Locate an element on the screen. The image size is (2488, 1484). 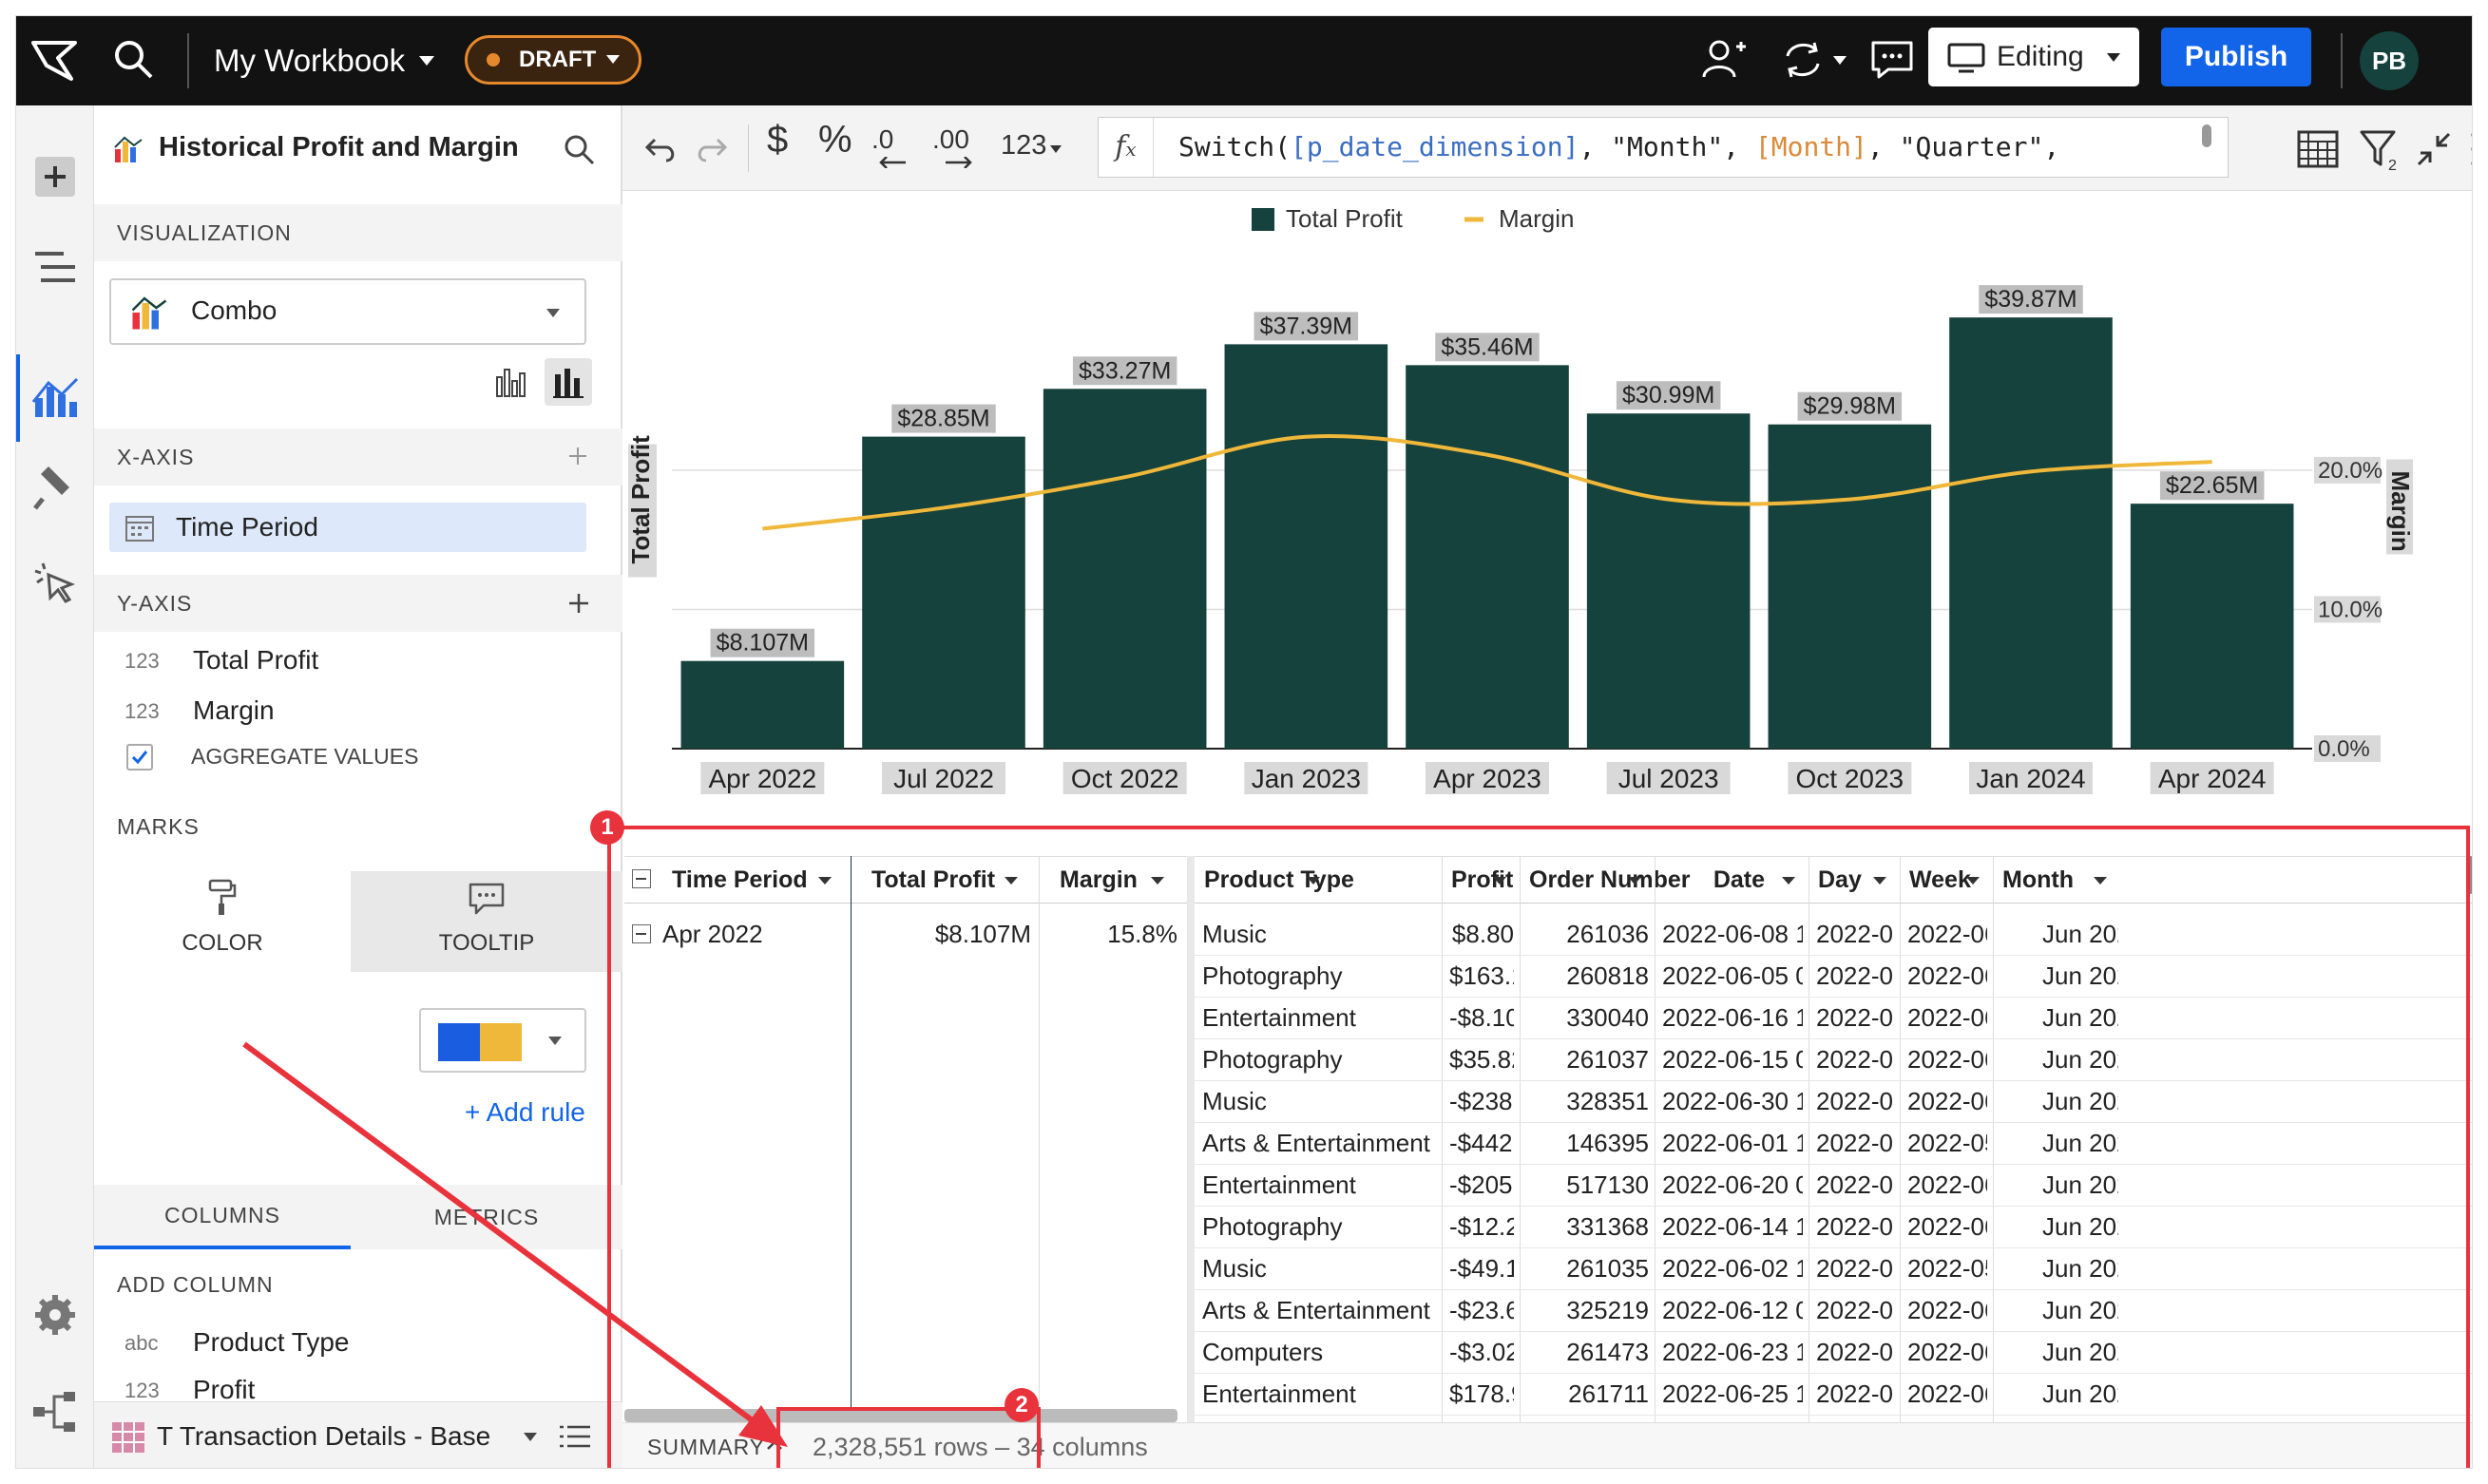
metrics-tab: METRICS is located at coordinates (487, 1217).